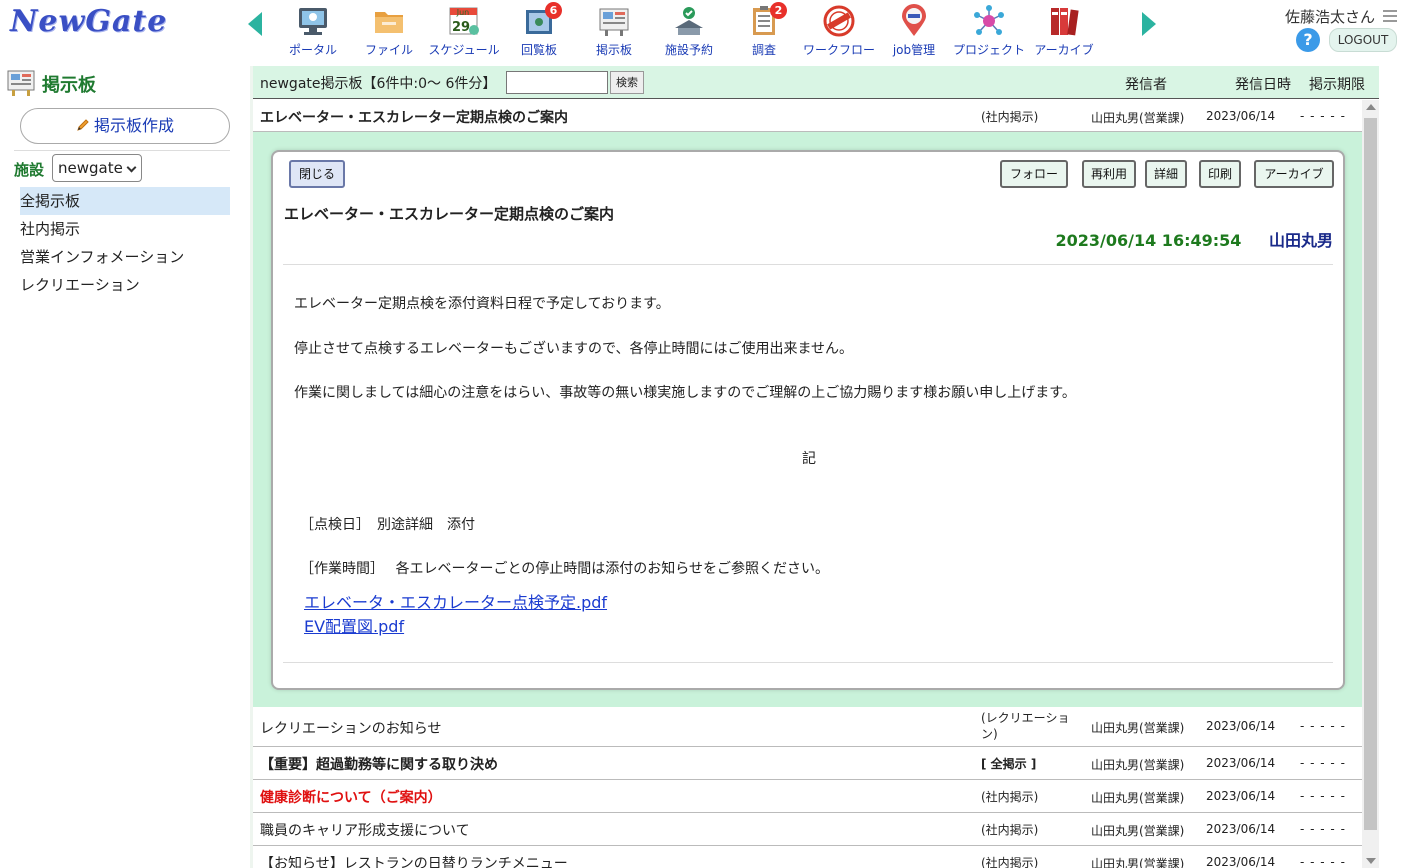  I want to click on nav-project: プロジェクト, so click(989, 31).